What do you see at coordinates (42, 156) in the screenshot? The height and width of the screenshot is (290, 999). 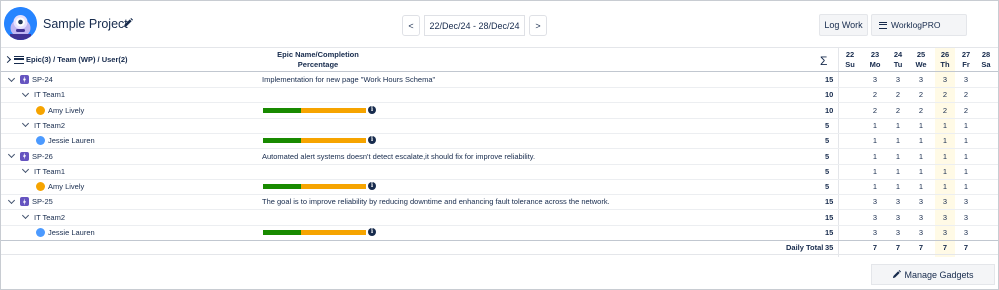 I see `epic-name: SP-26` at bounding box center [42, 156].